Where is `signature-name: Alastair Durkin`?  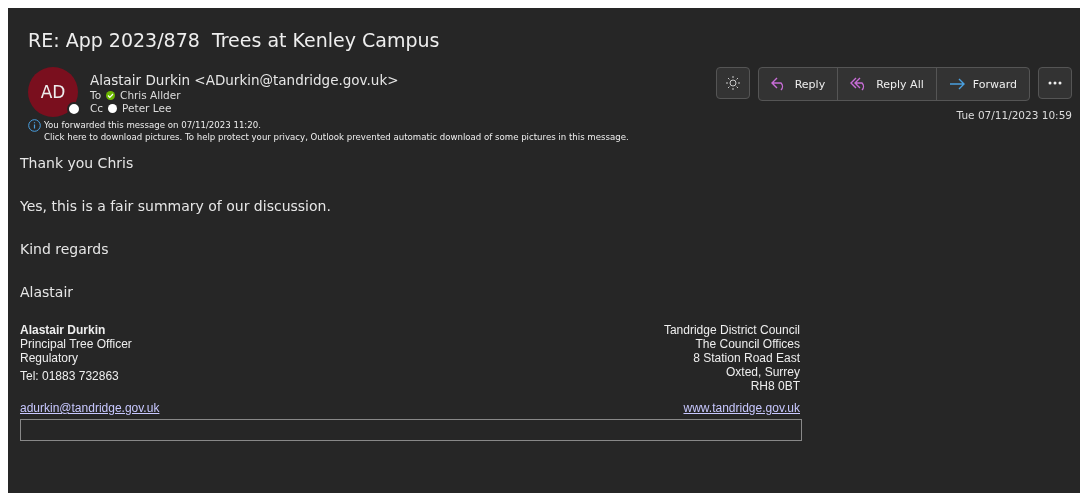 signature-name: Alastair Durkin is located at coordinates (63, 330).